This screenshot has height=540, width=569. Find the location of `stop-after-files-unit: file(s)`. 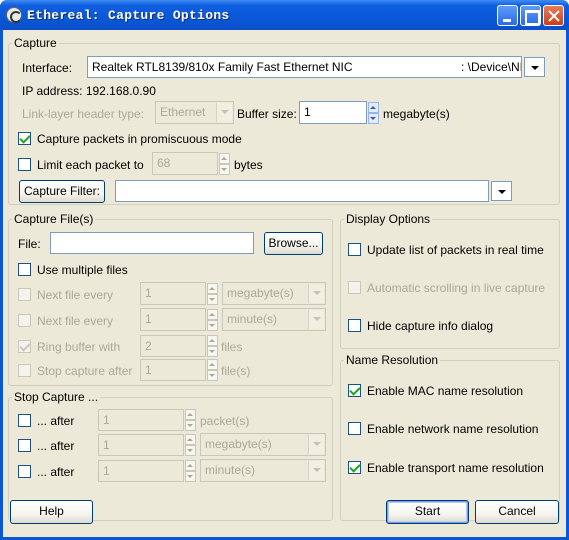

stop-after-files-unit: file(s) is located at coordinates (236, 371).